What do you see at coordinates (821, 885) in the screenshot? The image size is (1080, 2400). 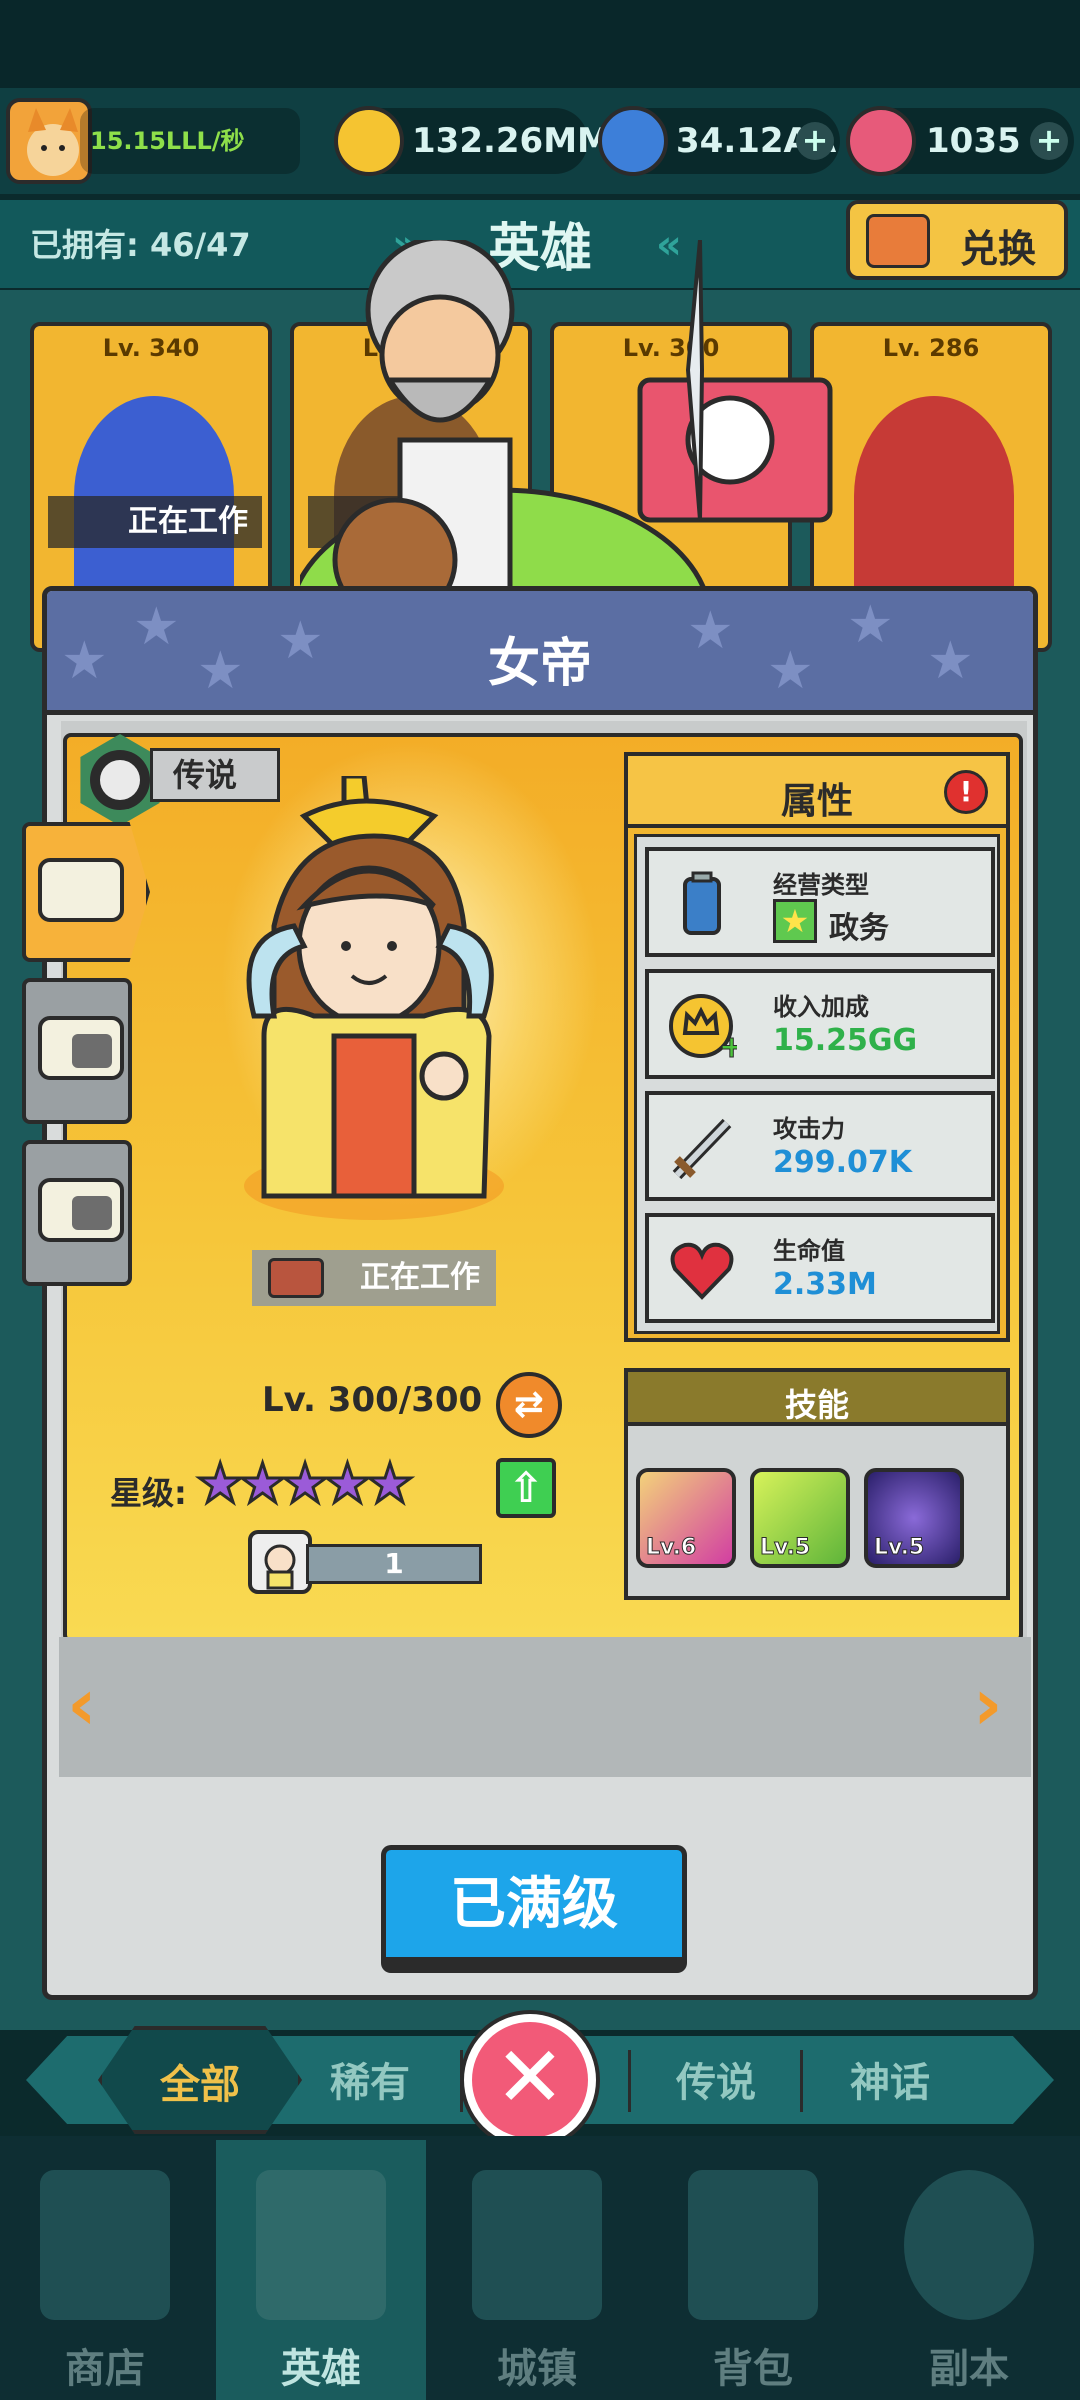 I see `stat-label: 经营类型` at bounding box center [821, 885].